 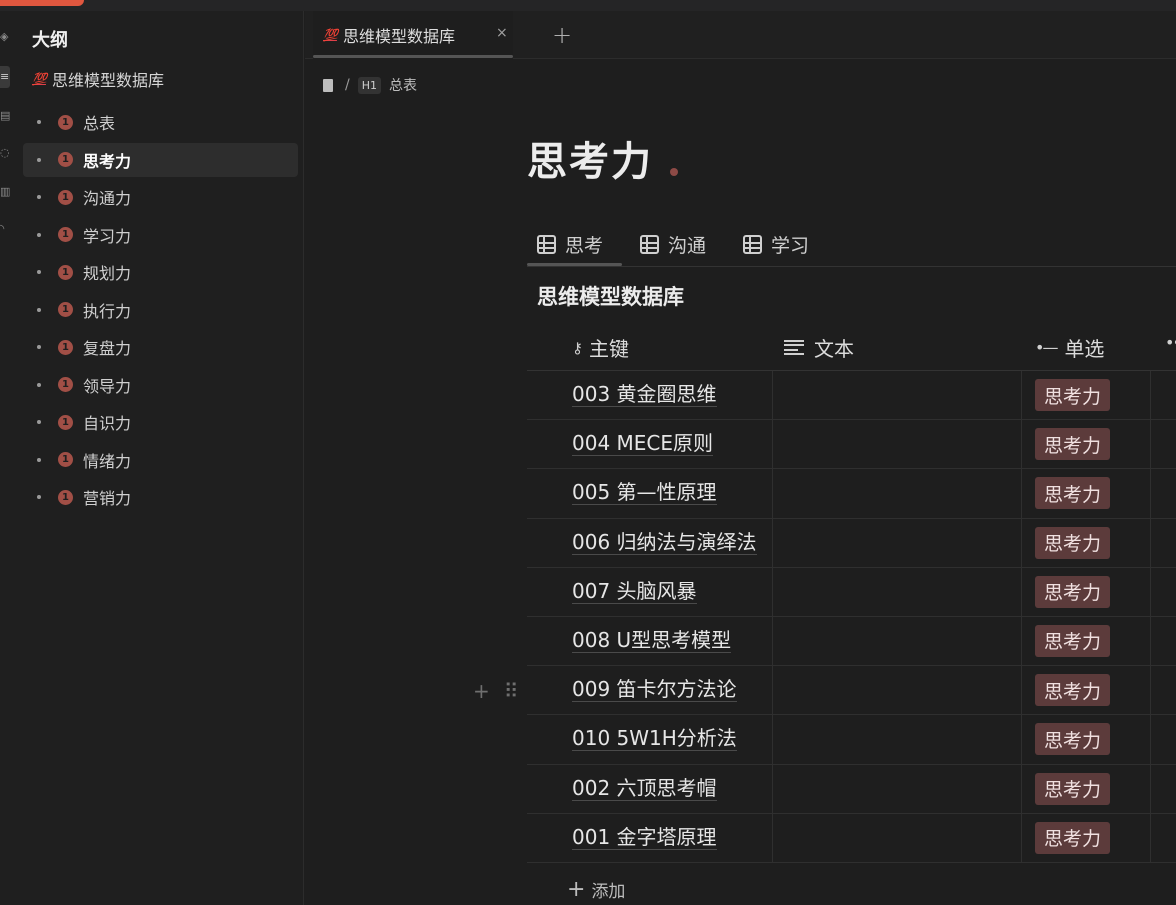 What do you see at coordinates (819, 347) in the screenshot?
I see `column-header-text: 文本` at bounding box center [819, 347].